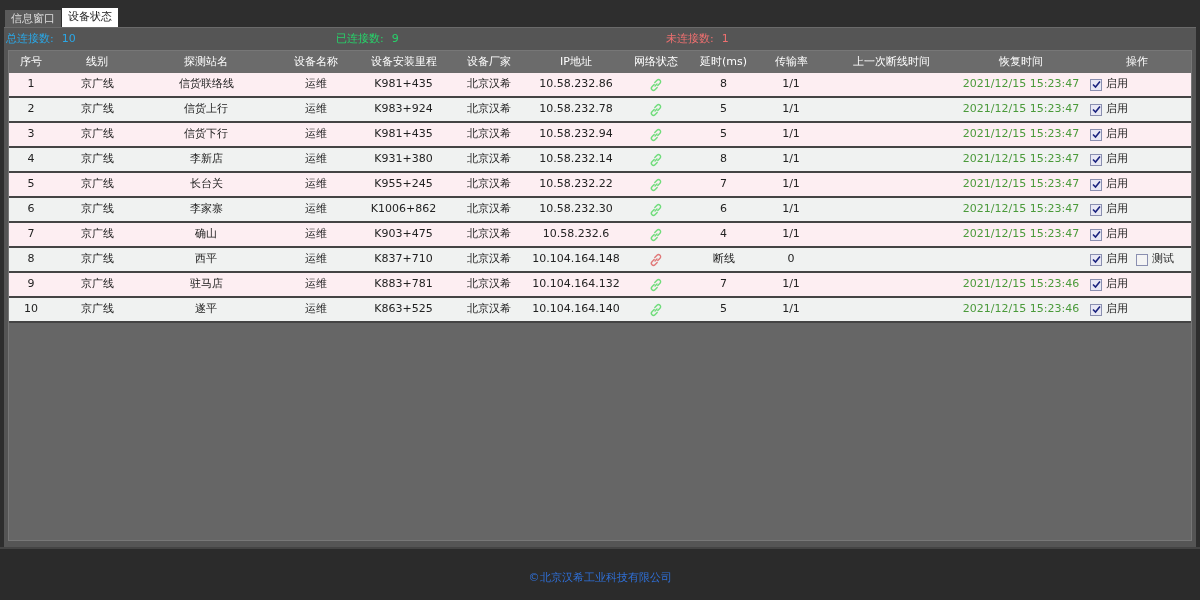 The height and width of the screenshot is (600, 1200). What do you see at coordinates (723, 134) in the screenshot?
I see `table-cell-text: 5` at bounding box center [723, 134].